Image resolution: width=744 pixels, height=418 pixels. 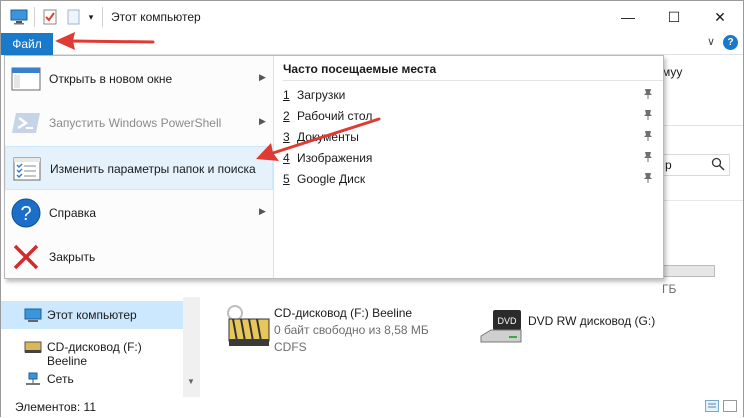 What do you see at coordinates (156, 17) in the screenshot?
I see `window-title: Этот компьютер` at bounding box center [156, 17].